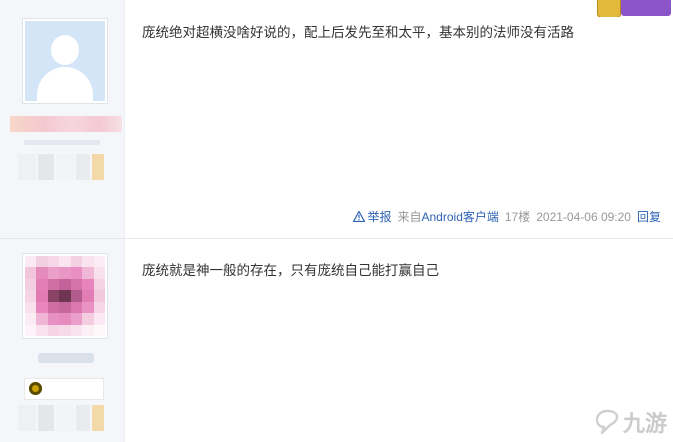 This screenshot has height=442, width=673. Describe the element at coordinates (379, 217) in the screenshot. I see `report-label: 举报` at that location.